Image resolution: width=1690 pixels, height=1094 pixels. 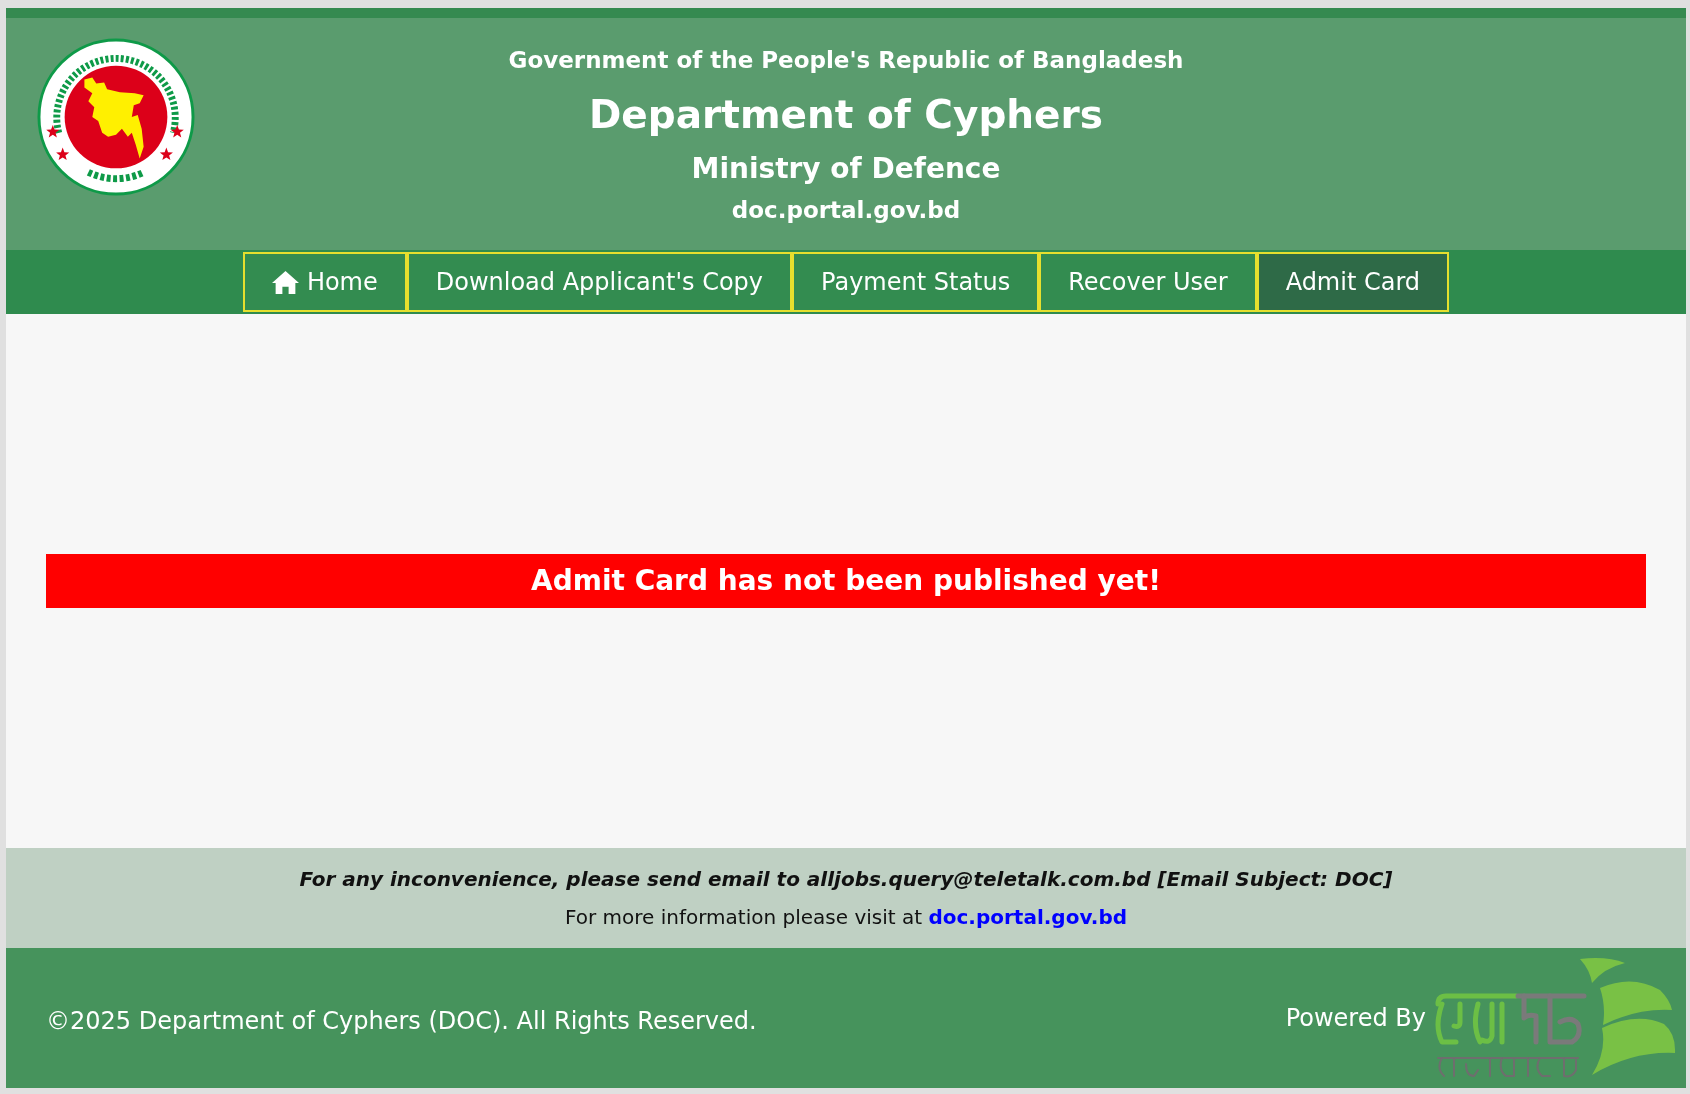 What do you see at coordinates (846, 169) in the screenshot?
I see `ministry-title: Ministry of Defence` at bounding box center [846, 169].